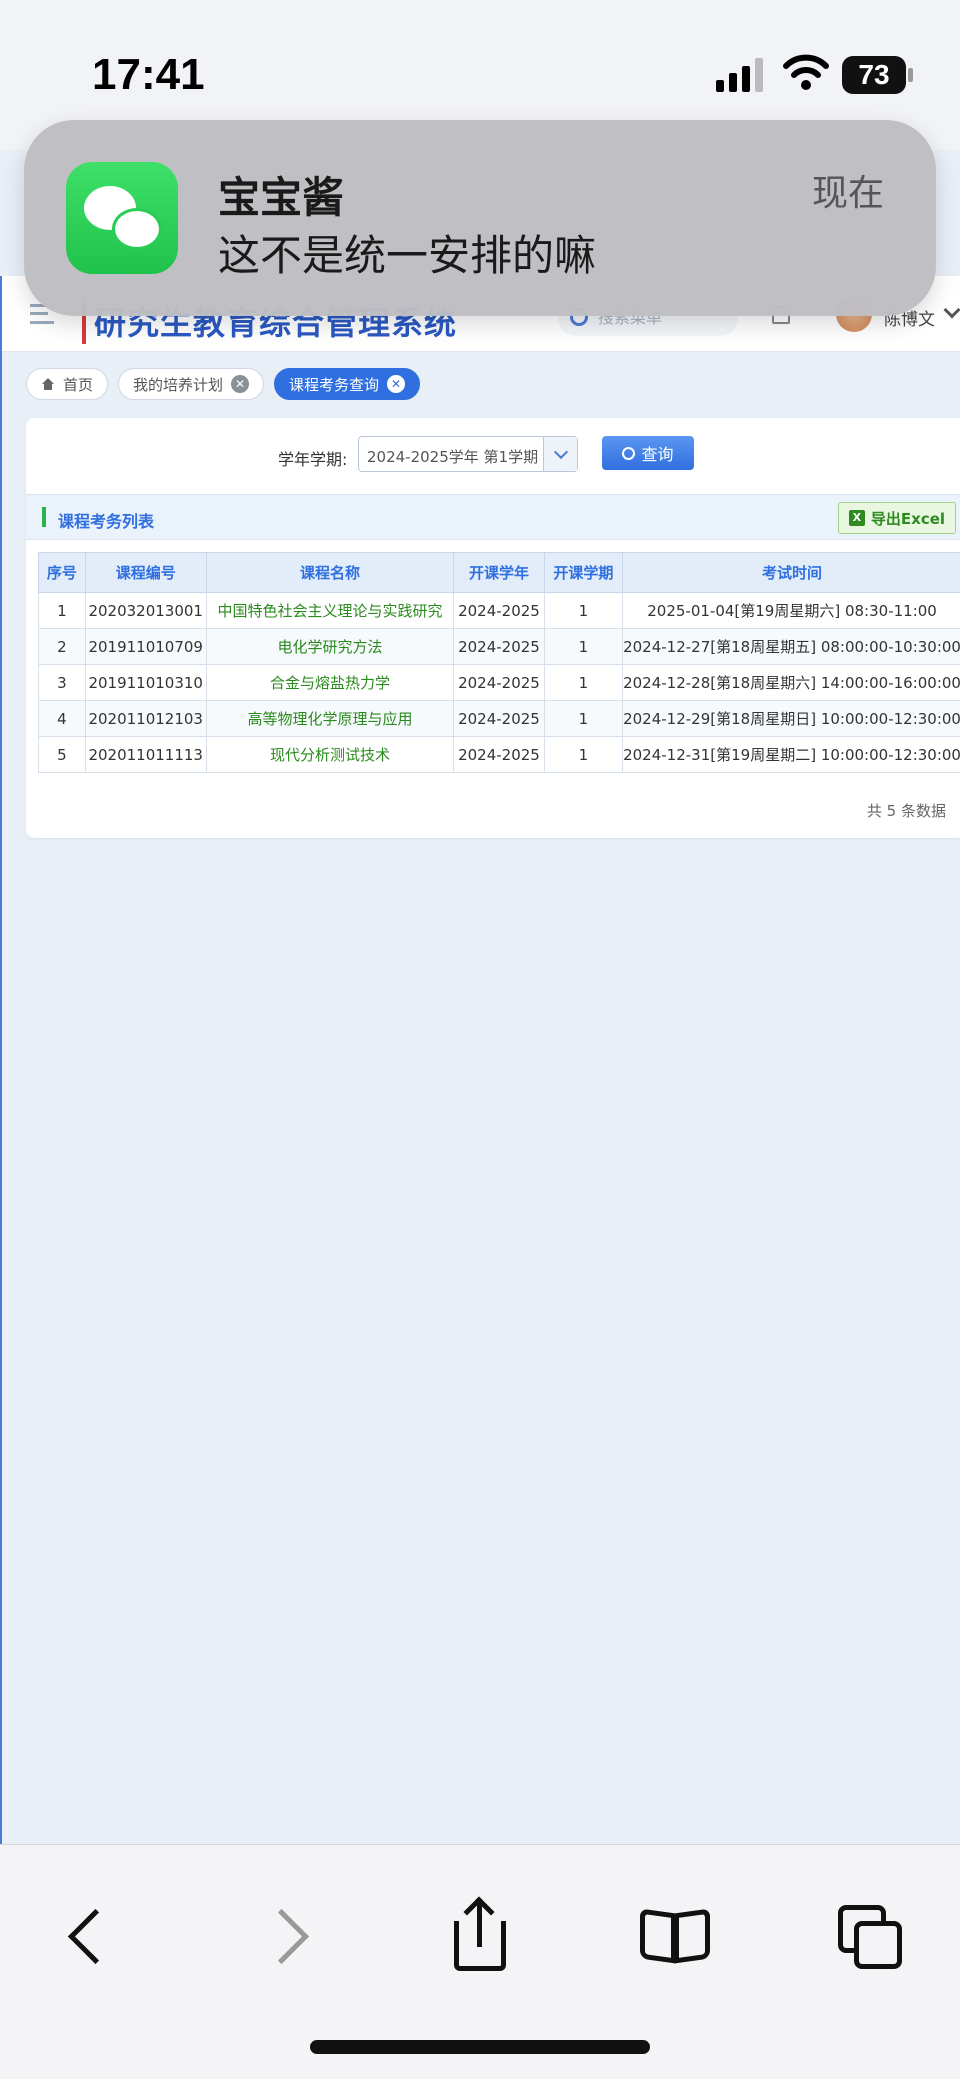 The image size is (960, 2079). I want to click on record-count: 共 5 条数据, so click(906, 811).